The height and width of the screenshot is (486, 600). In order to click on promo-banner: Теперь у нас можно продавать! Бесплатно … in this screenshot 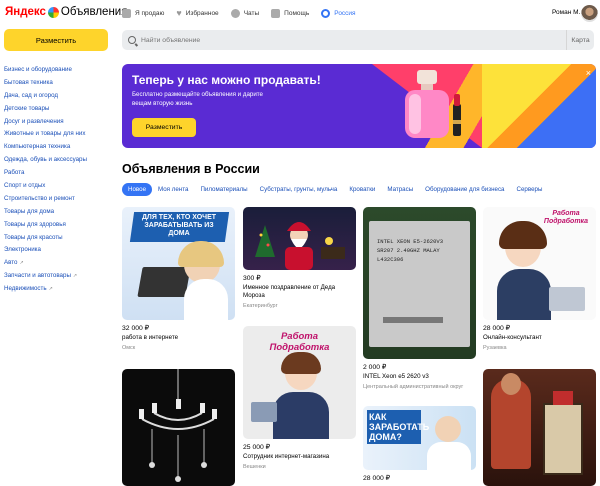, I will do `click(359, 106)`.